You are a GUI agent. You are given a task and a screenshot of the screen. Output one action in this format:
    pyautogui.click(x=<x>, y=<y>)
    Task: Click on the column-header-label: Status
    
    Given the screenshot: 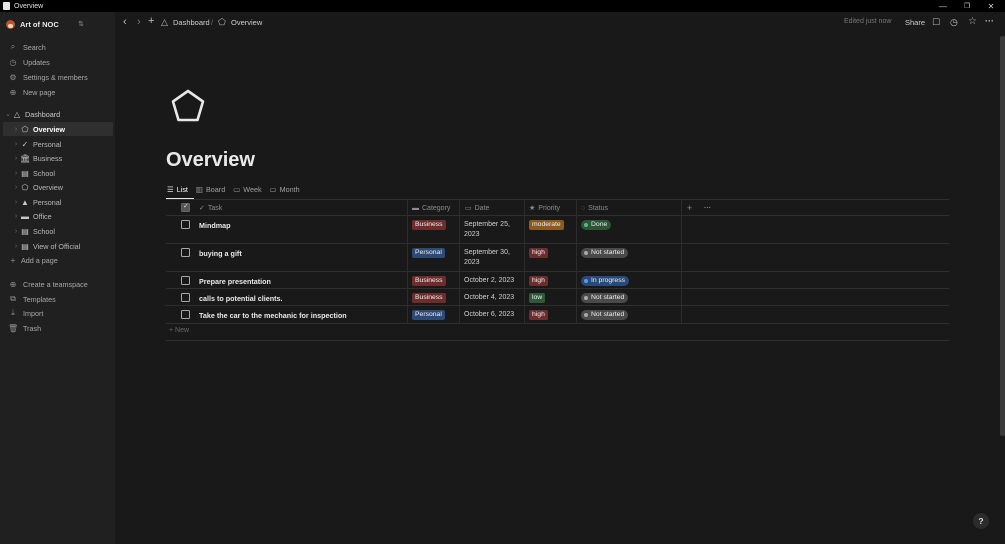 What is the action you would take?
    pyautogui.click(x=598, y=208)
    